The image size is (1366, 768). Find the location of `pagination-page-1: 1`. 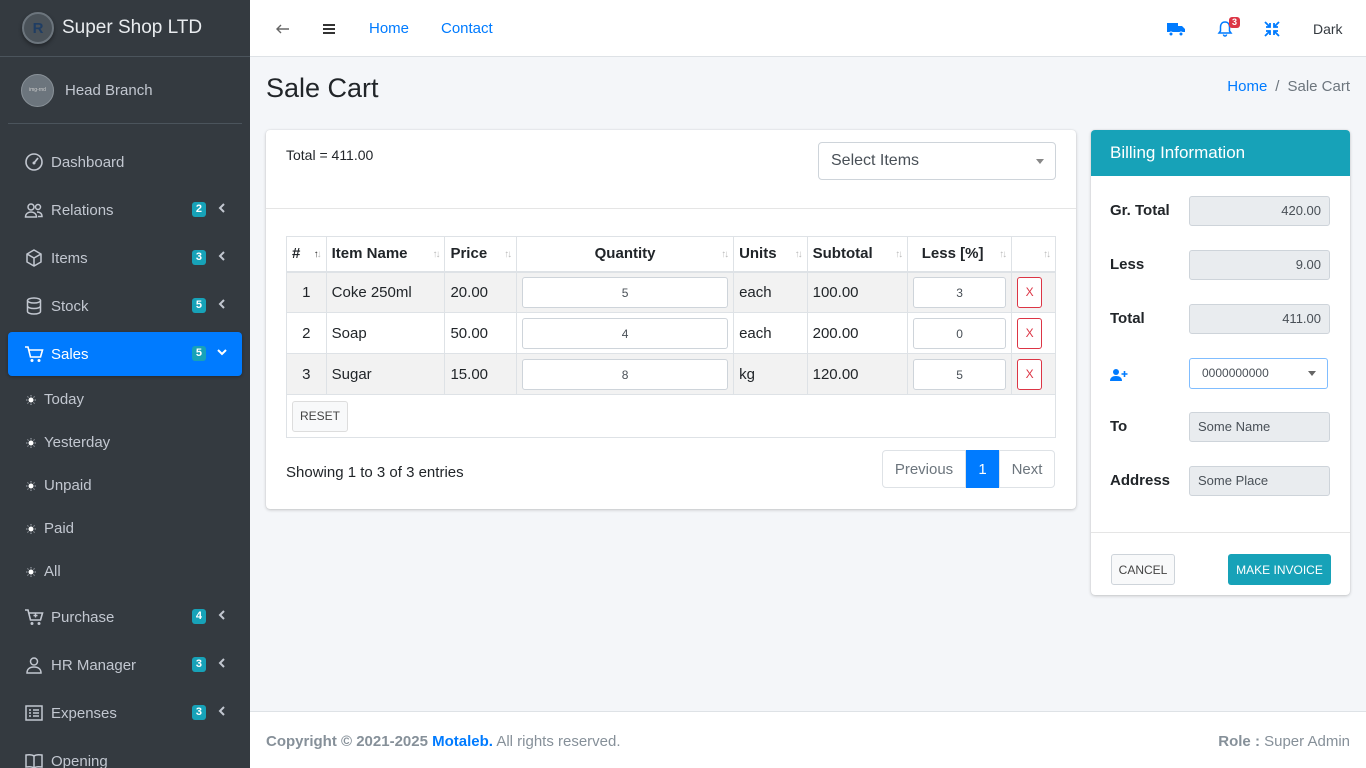

pagination-page-1: 1 is located at coordinates (982, 469).